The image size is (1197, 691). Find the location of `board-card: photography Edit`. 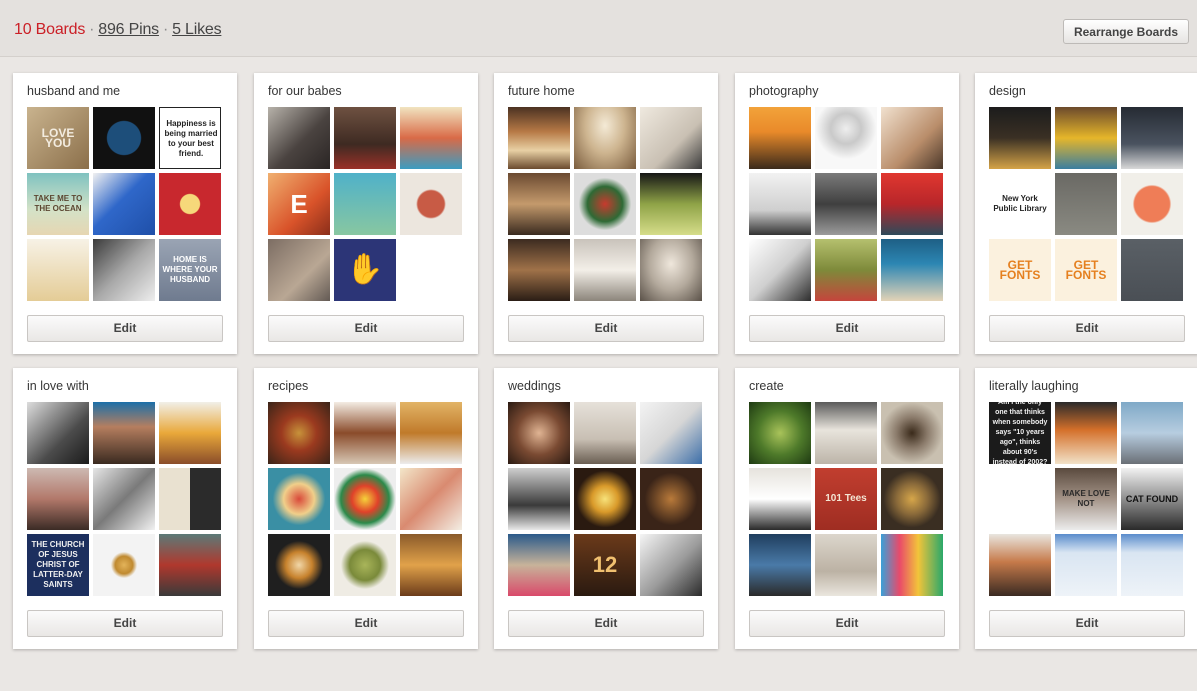

board-card: photography Edit is located at coordinates (847, 213).